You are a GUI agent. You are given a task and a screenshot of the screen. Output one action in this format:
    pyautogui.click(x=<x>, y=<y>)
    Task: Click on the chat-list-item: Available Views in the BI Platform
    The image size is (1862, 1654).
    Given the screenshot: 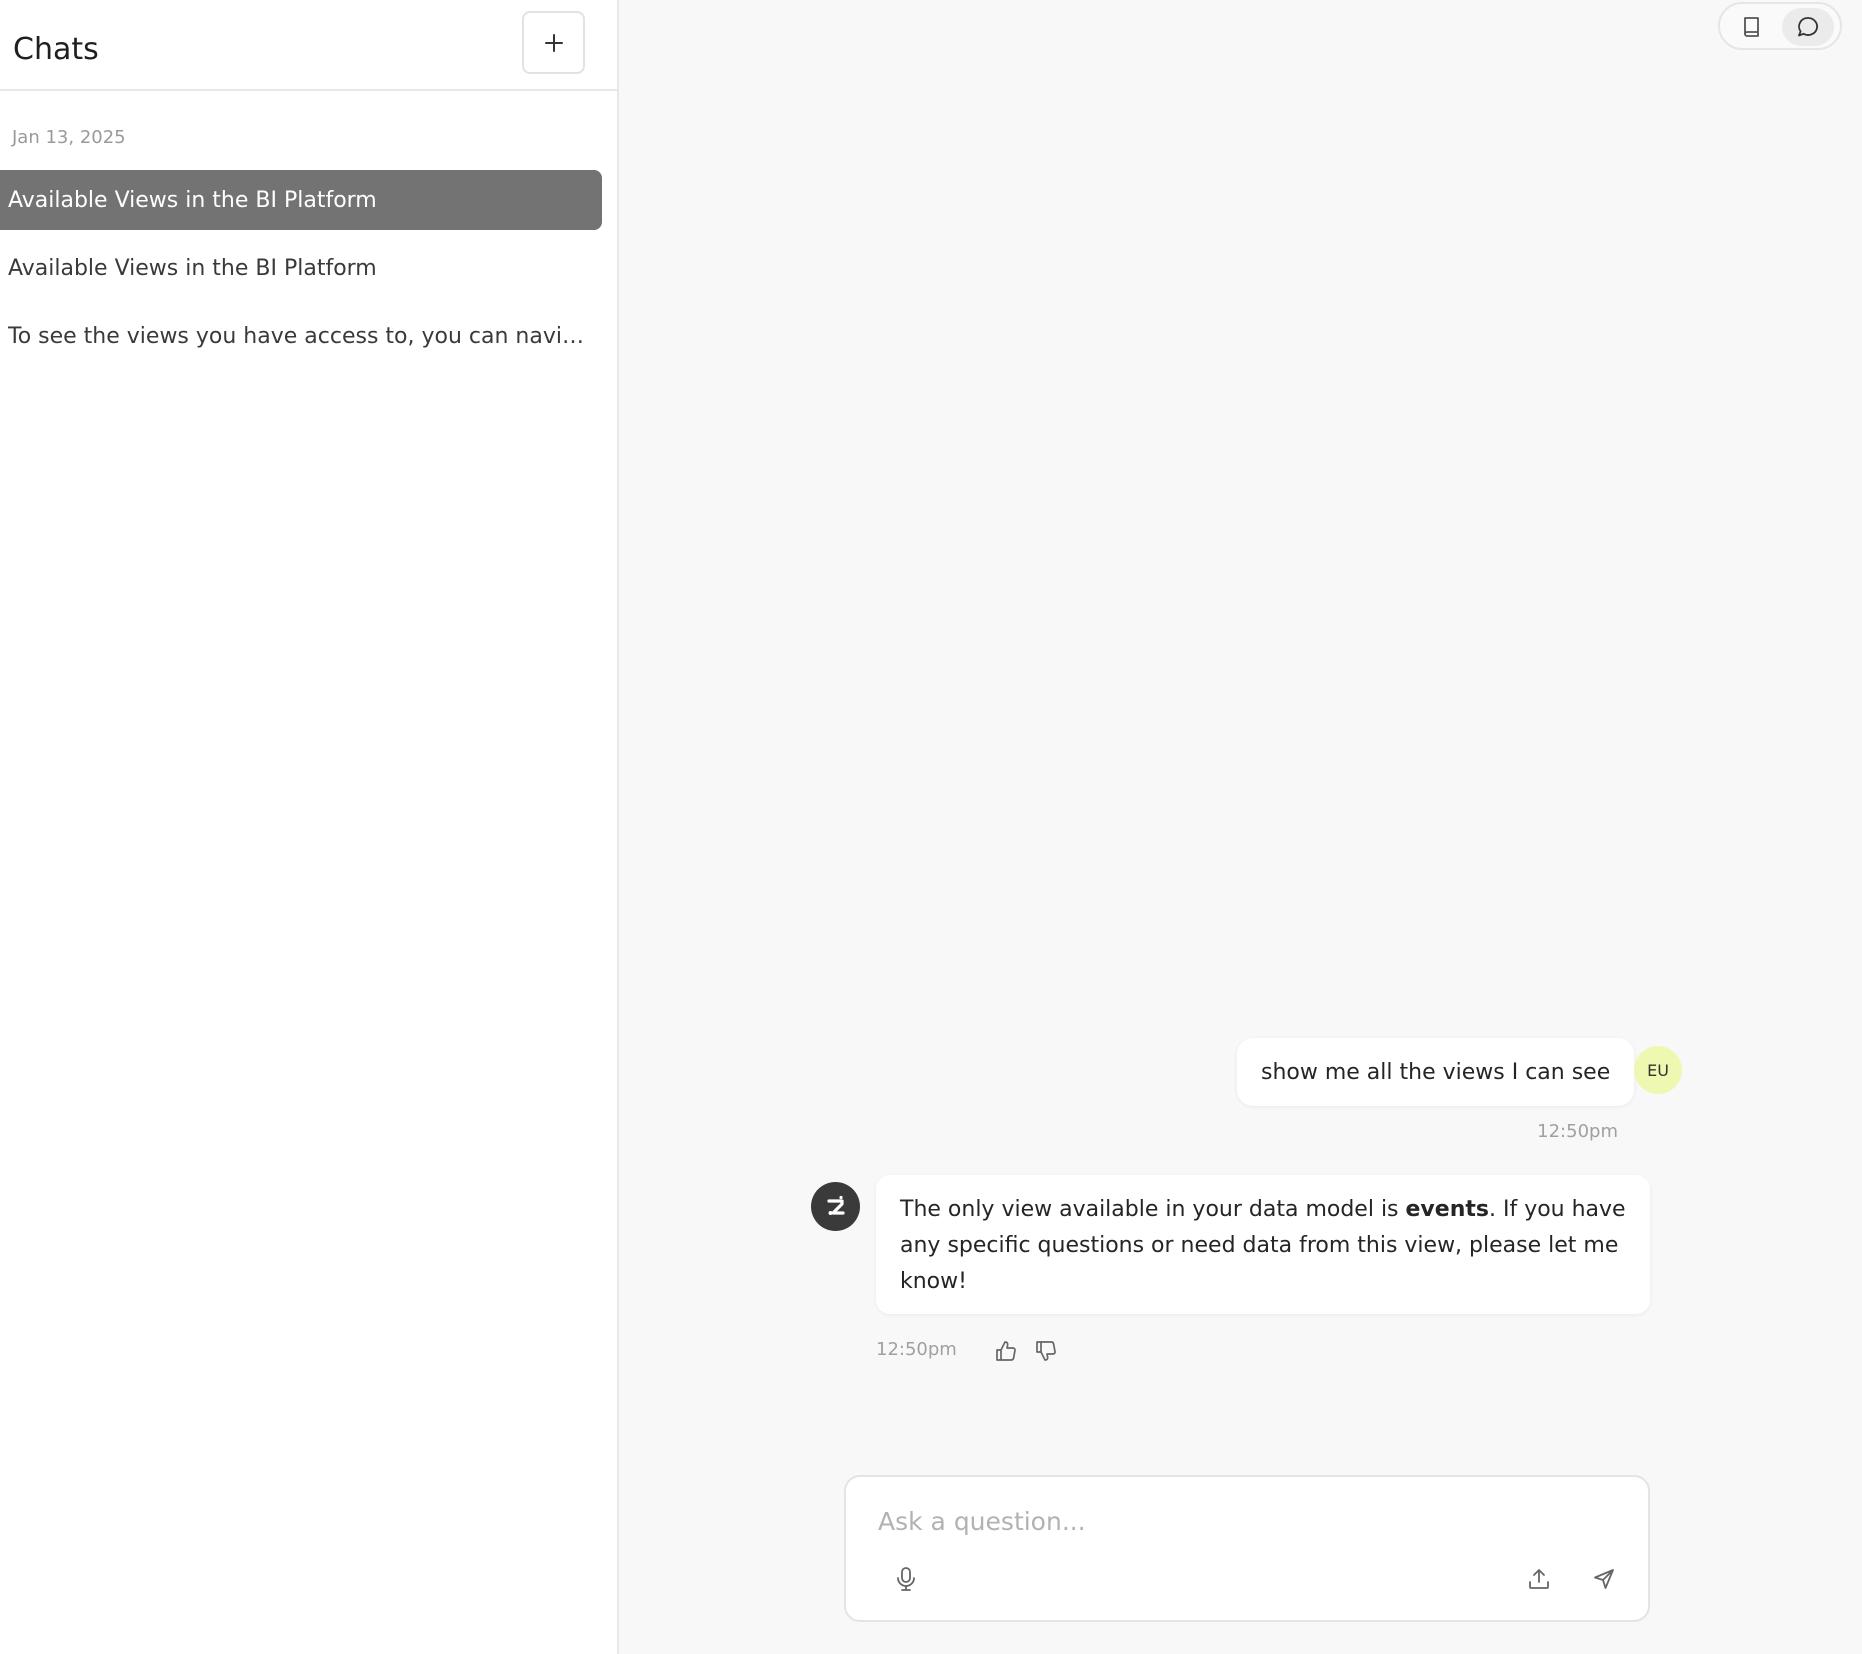 What is the action you would take?
    pyautogui.click(x=301, y=268)
    